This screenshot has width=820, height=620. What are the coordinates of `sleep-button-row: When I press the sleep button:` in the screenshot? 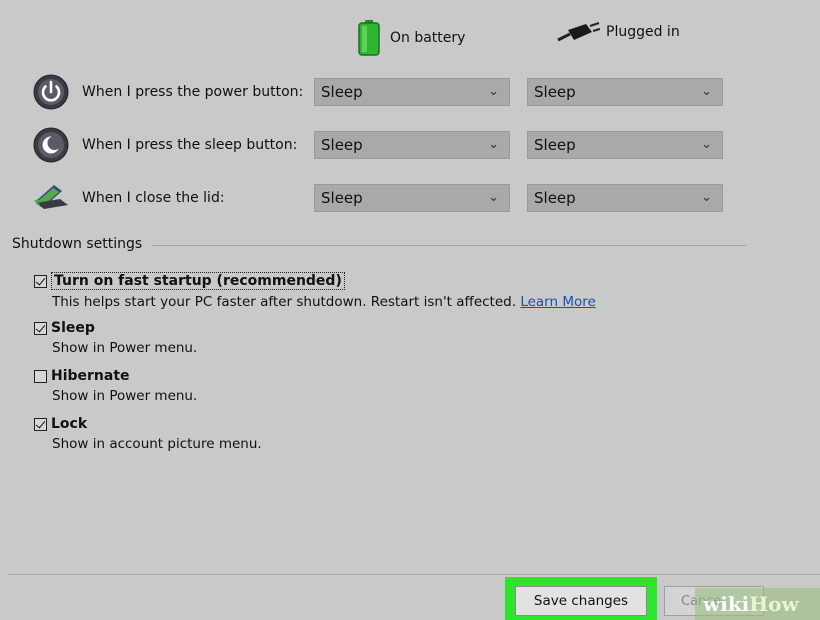 It's located at (174, 145).